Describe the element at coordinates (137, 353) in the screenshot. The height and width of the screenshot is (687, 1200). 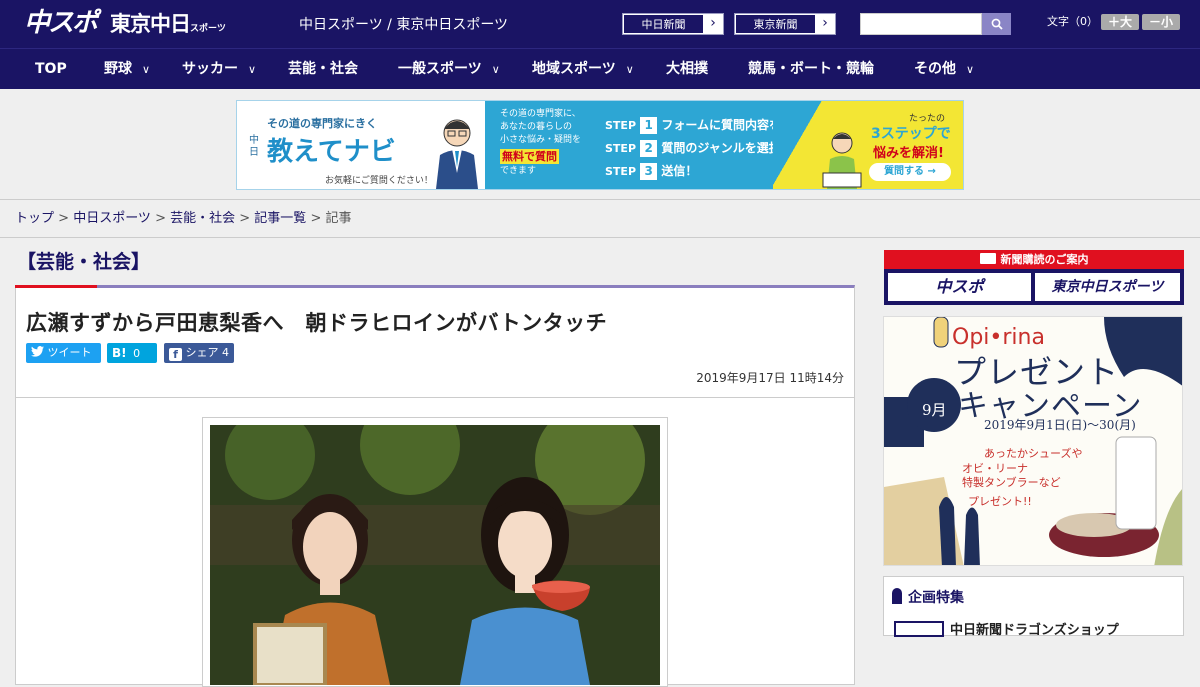
I see `hatena-count: 0` at that location.